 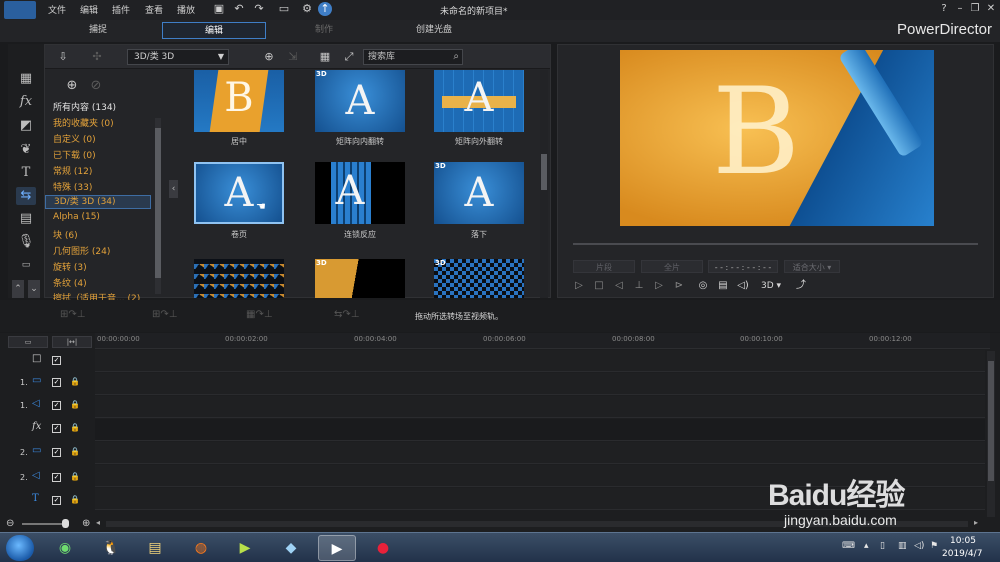 What do you see at coordinates (70, 266) in the screenshot?
I see `category-rotate: 旋转 (3)` at bounding box center [70, 266].